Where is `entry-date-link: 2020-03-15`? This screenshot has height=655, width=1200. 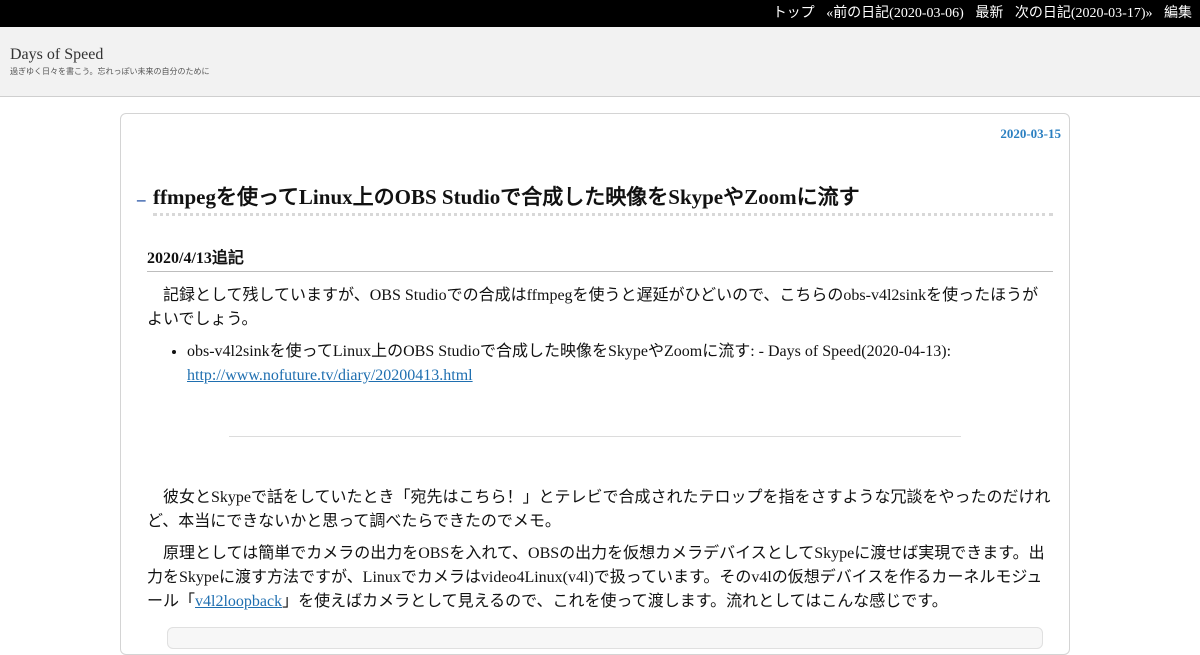
entry-date-link: 2020-03-15 is located at coordinates (1030, 134).